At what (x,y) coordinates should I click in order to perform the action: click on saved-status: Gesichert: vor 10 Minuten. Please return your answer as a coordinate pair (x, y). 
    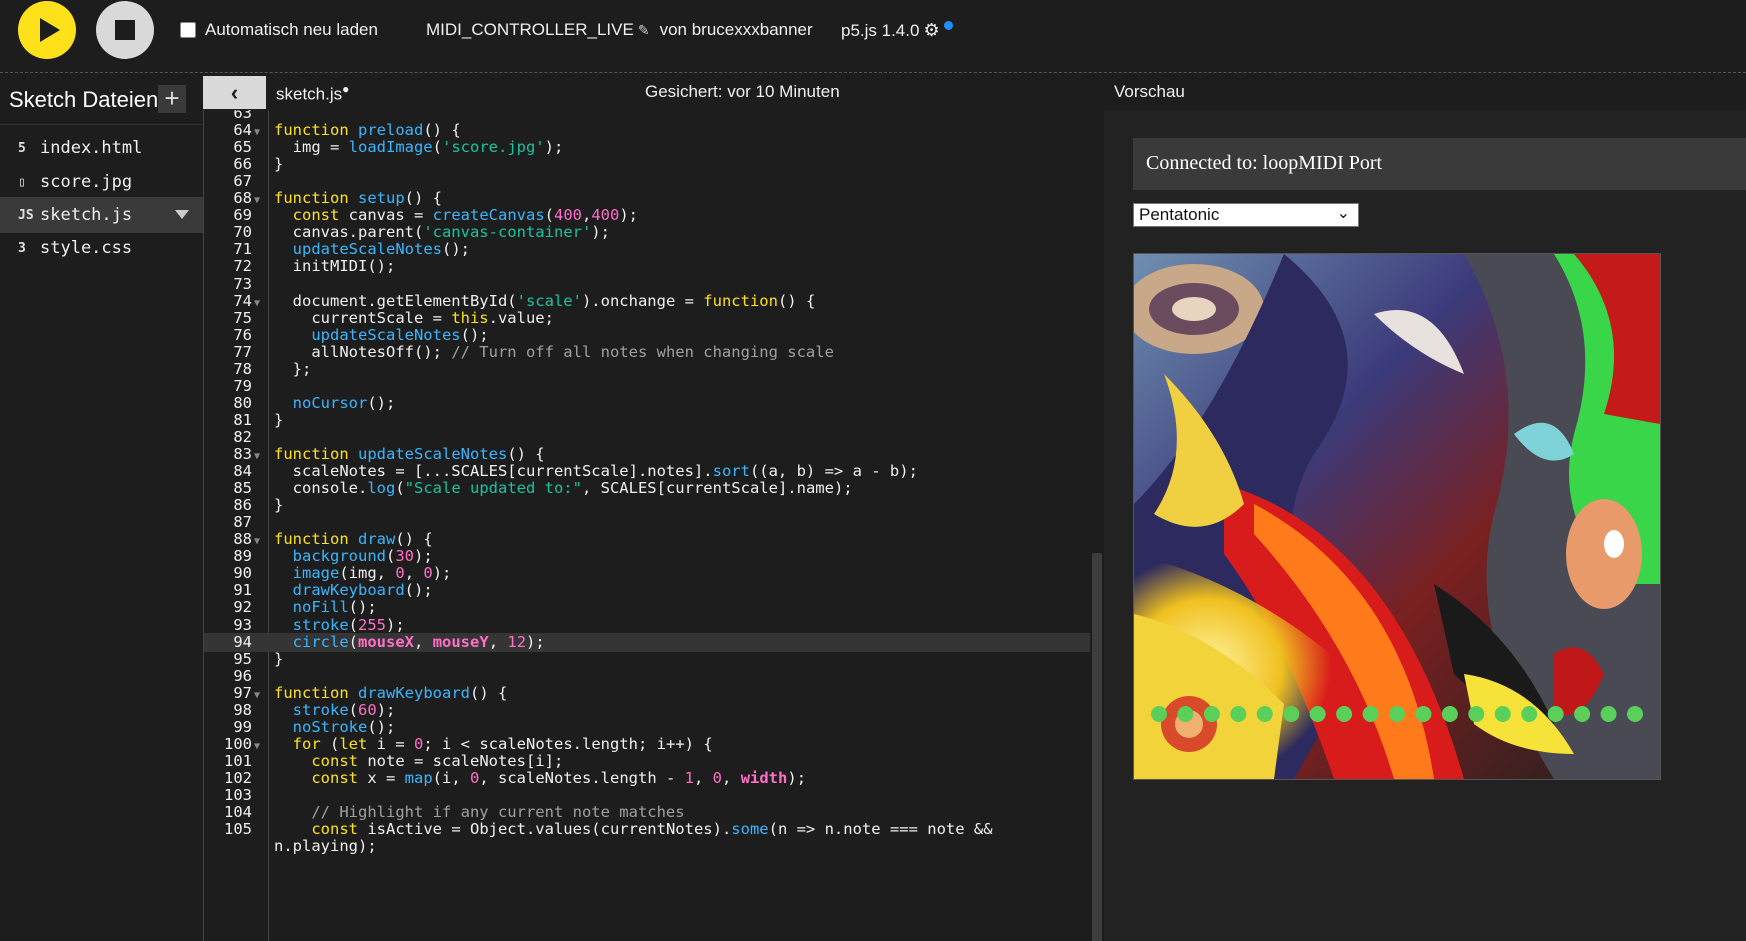
    Looking at the image, I should click on (742, 91).